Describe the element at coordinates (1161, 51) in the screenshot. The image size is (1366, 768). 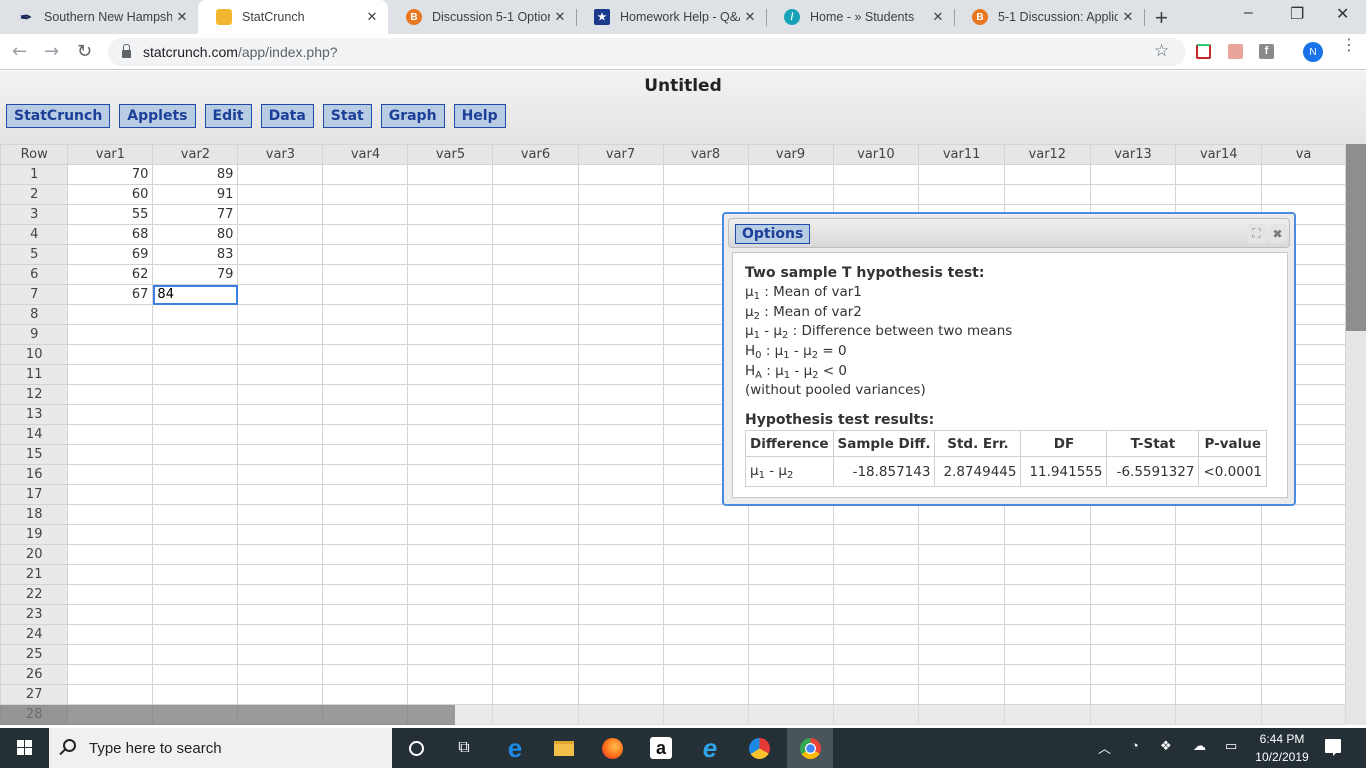
I see `bookmark-star-icon: ☆` at that location.